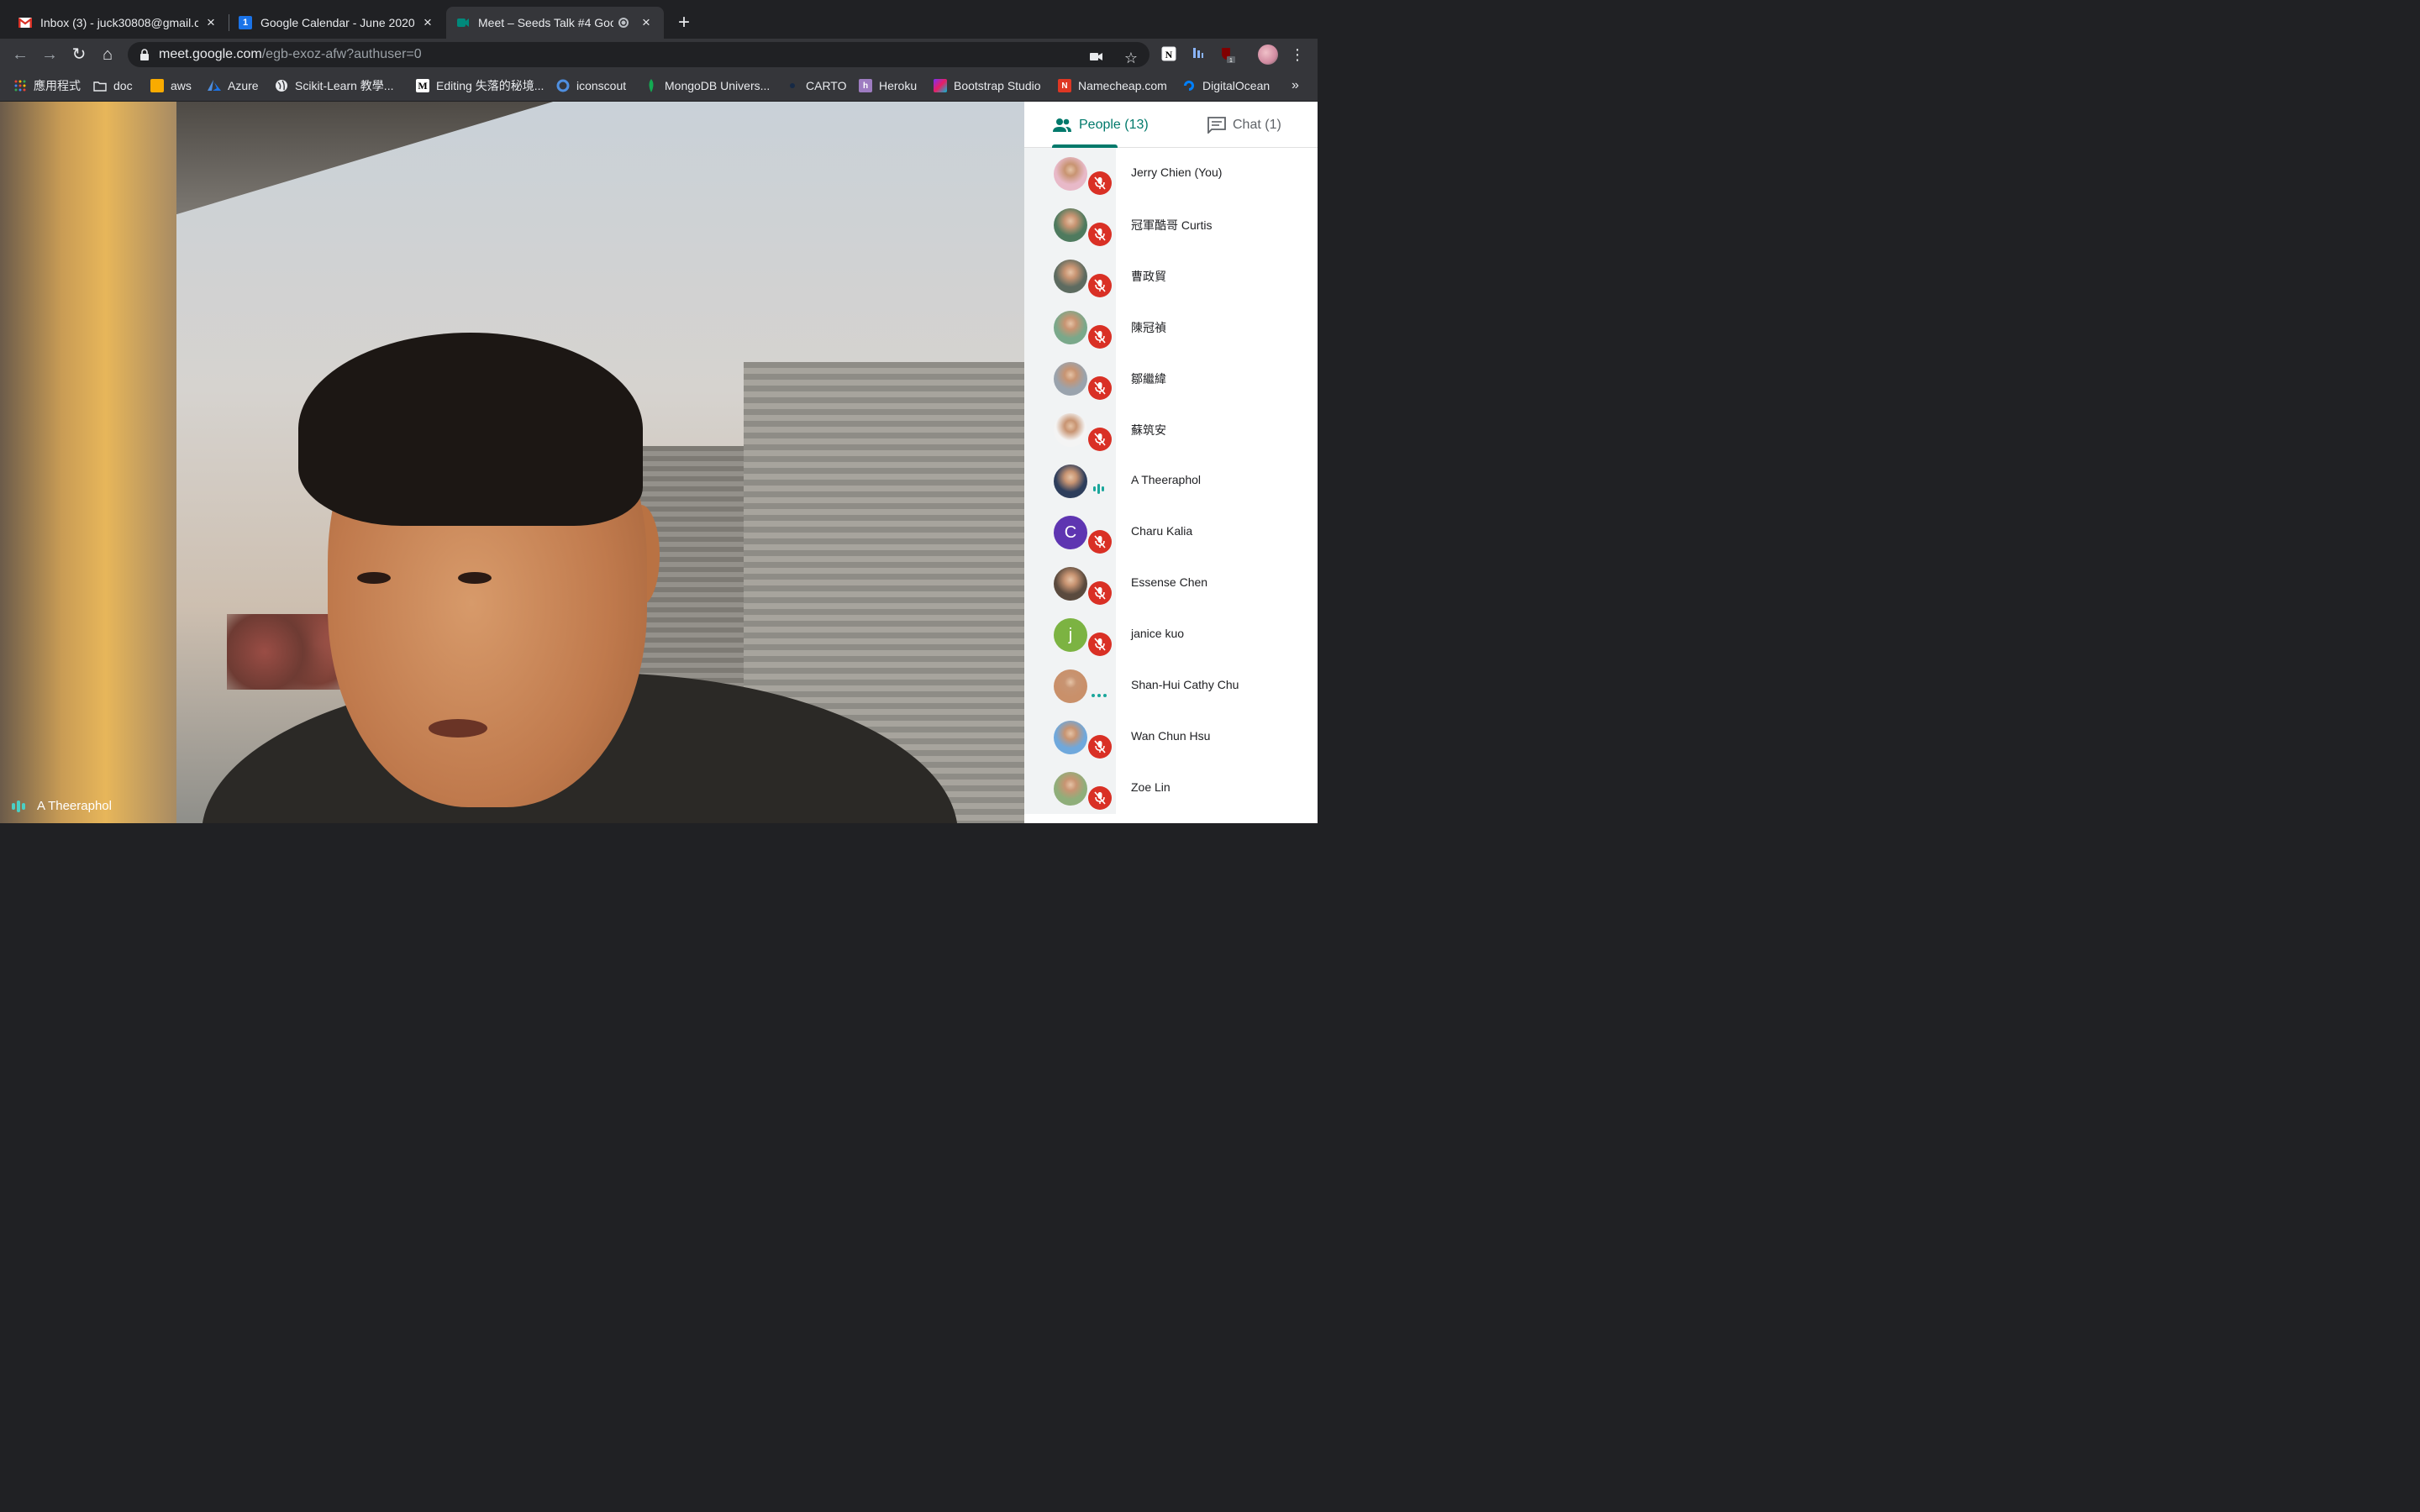 This screenshot has width=2420, height=1512. I want to click on participant-avatar: j, so click(1071, 635).